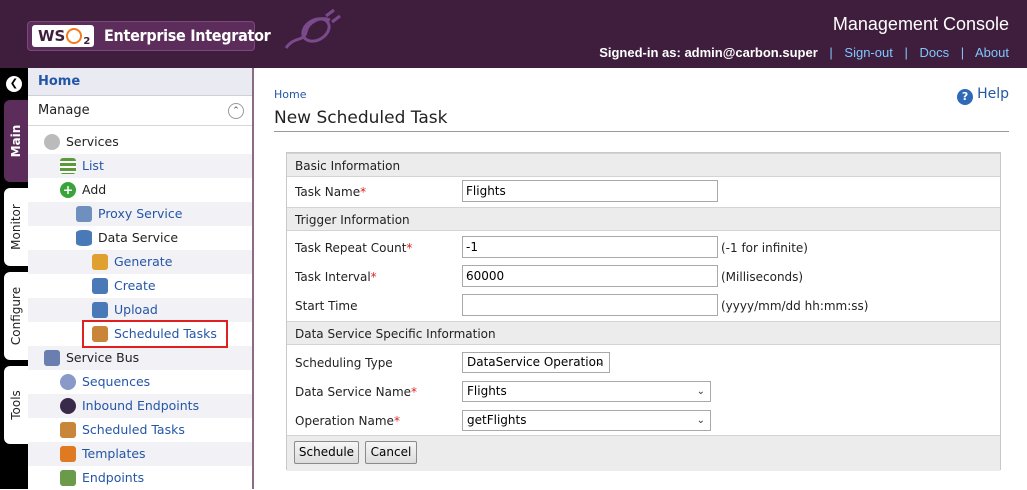 The width and height of the screenshot is (1027, 490). I want to click on sequences-icon, so click(68, 382).